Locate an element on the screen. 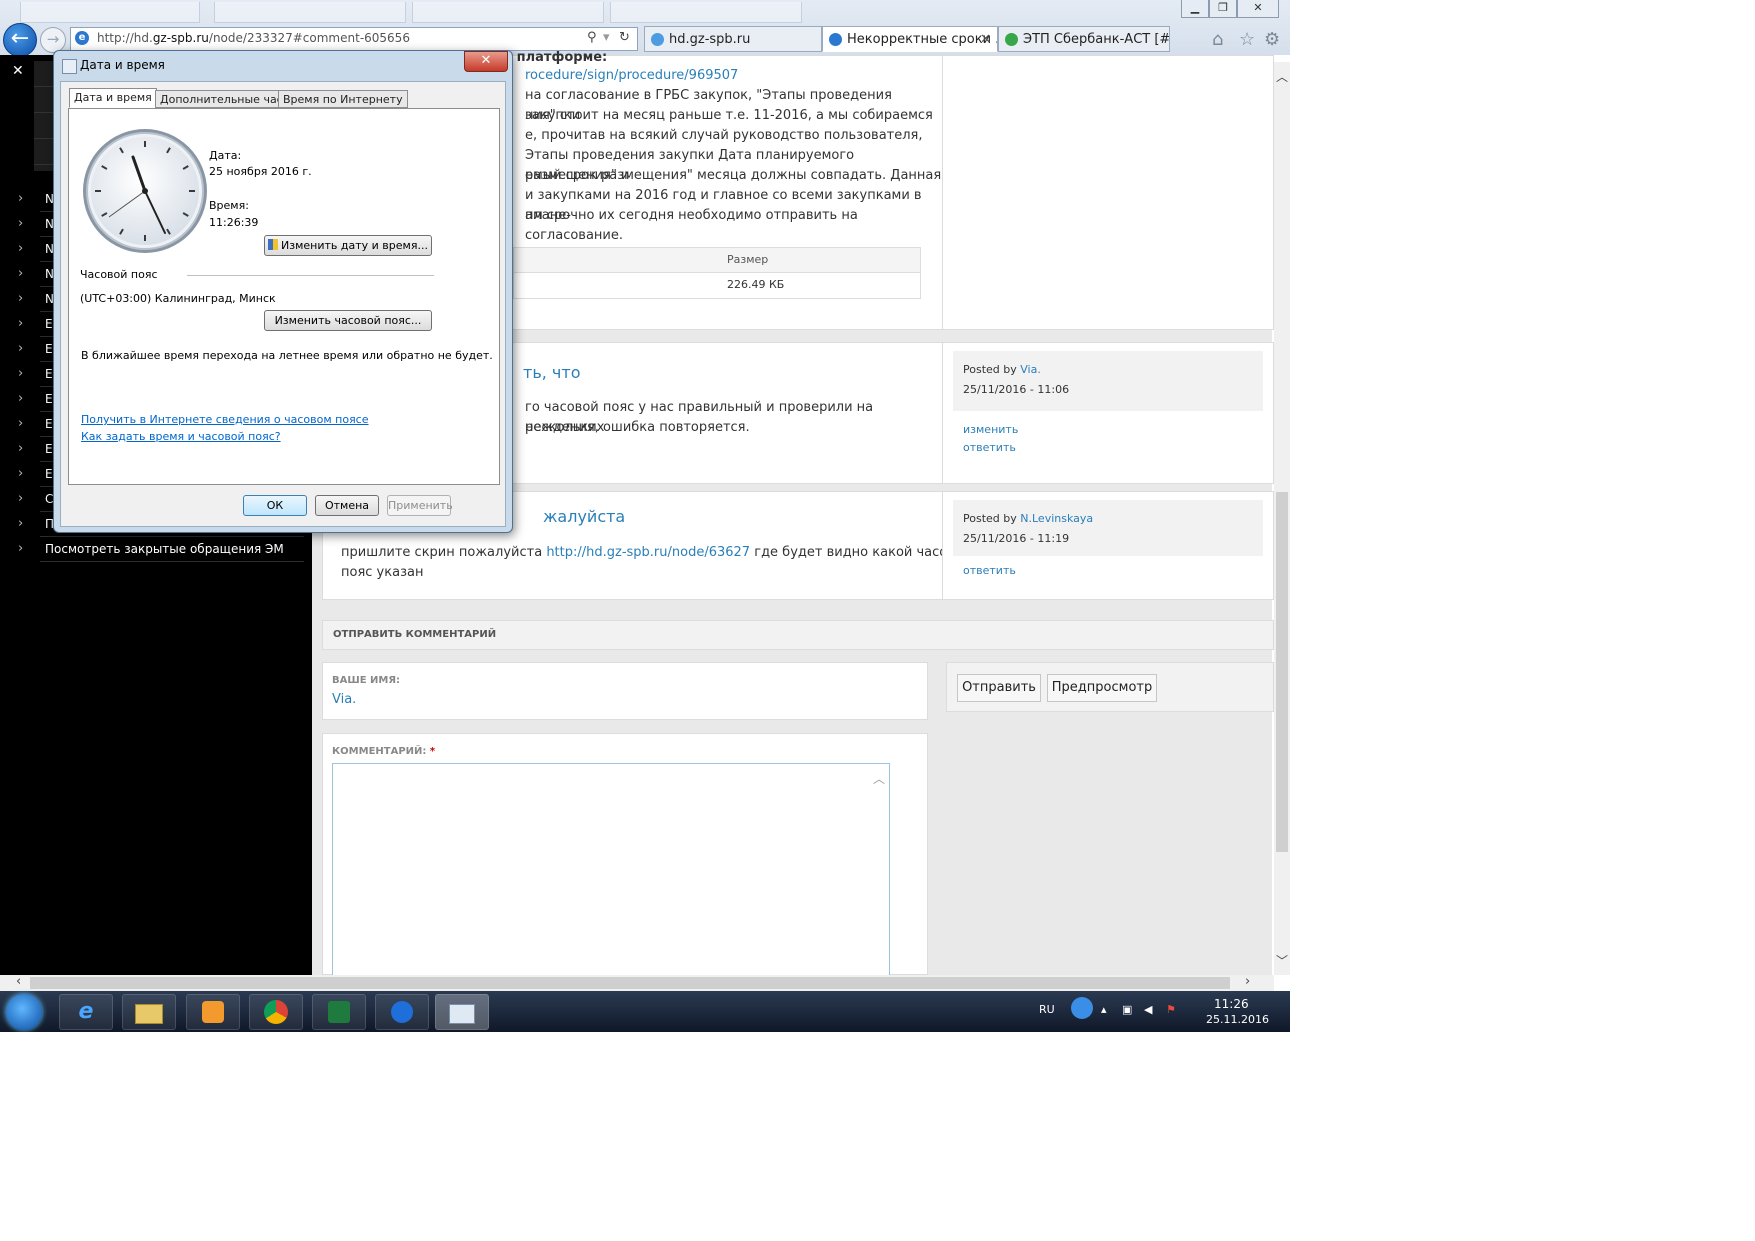  play-icon is located at coordinates (213, 1012).